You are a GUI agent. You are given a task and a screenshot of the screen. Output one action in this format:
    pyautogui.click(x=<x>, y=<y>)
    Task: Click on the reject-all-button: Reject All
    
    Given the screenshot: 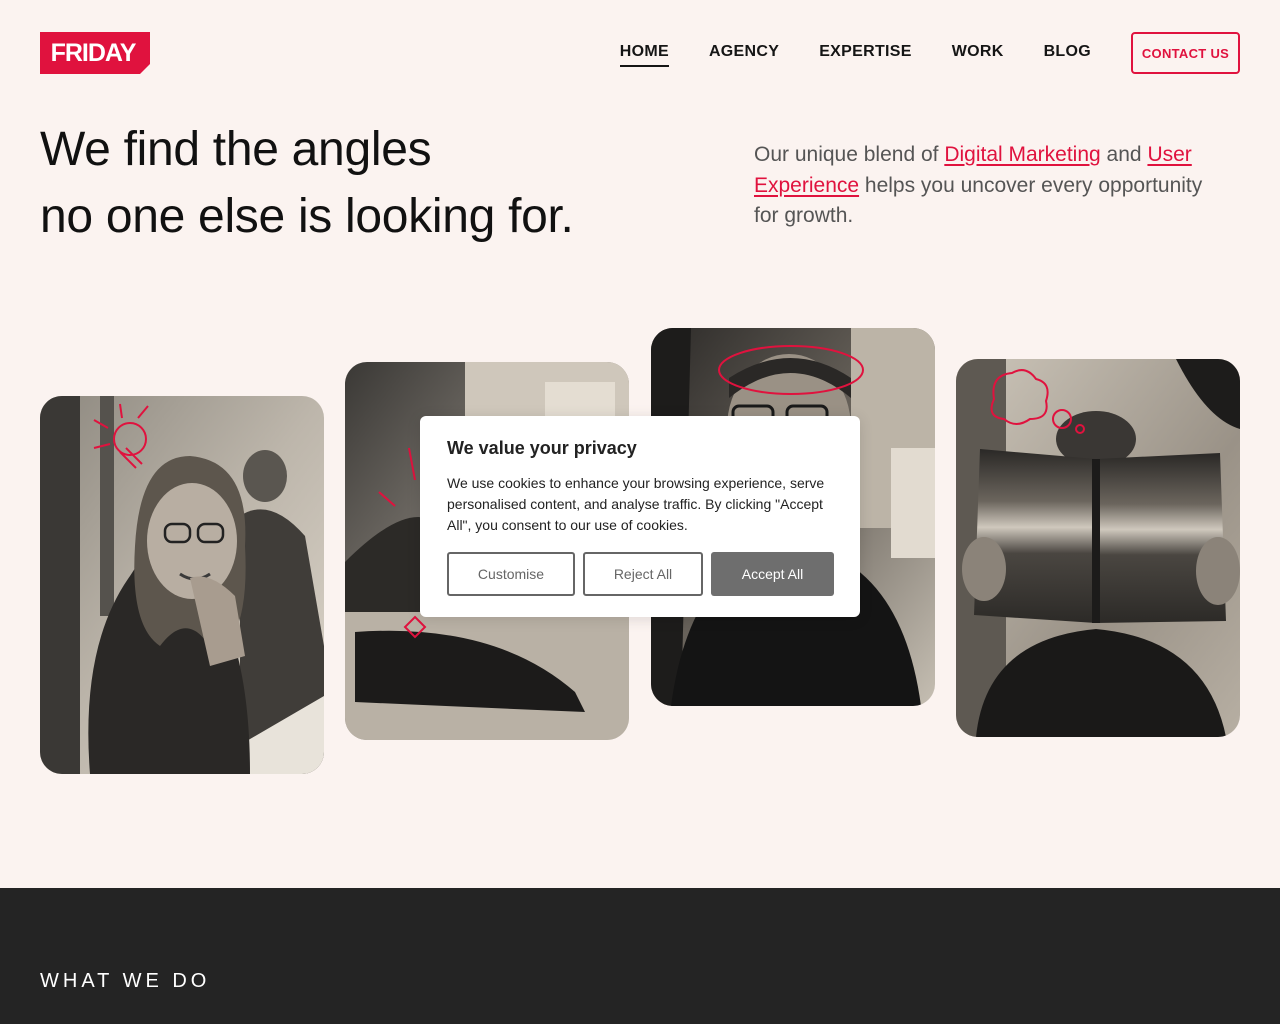 What is the action you would take?
    pyautogui.click(x=643, y=574)
    